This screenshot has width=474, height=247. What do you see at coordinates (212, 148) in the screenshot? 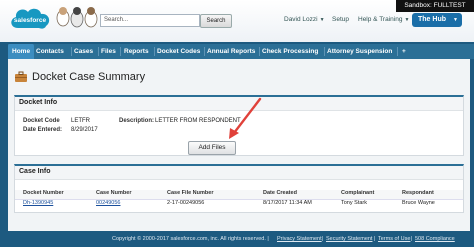
I see `add-files-button: Add Files` at bounding box center [212, 148].